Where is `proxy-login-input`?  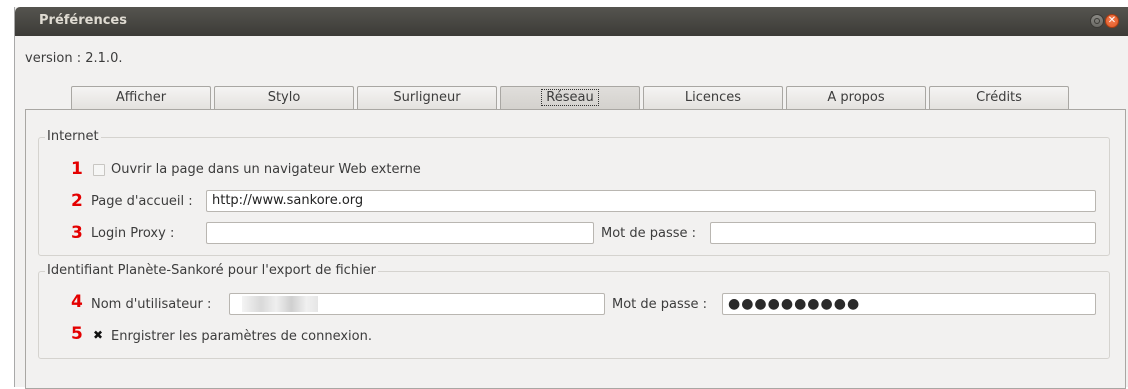
proxy-login-input is located at coordinates (400, 233).